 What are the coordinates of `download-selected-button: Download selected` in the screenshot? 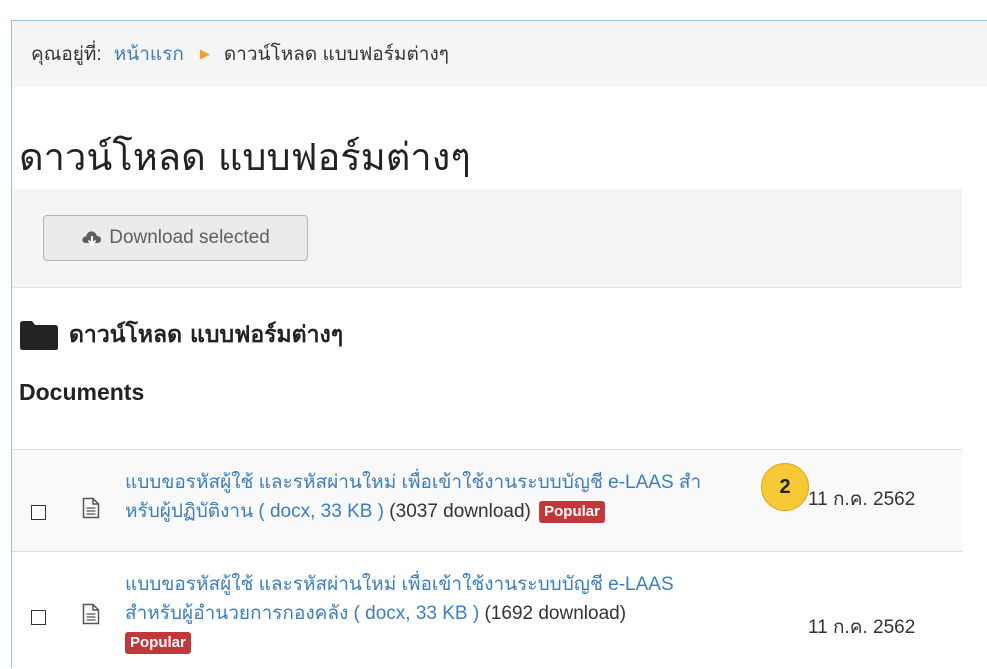 It's located at (175, 238).